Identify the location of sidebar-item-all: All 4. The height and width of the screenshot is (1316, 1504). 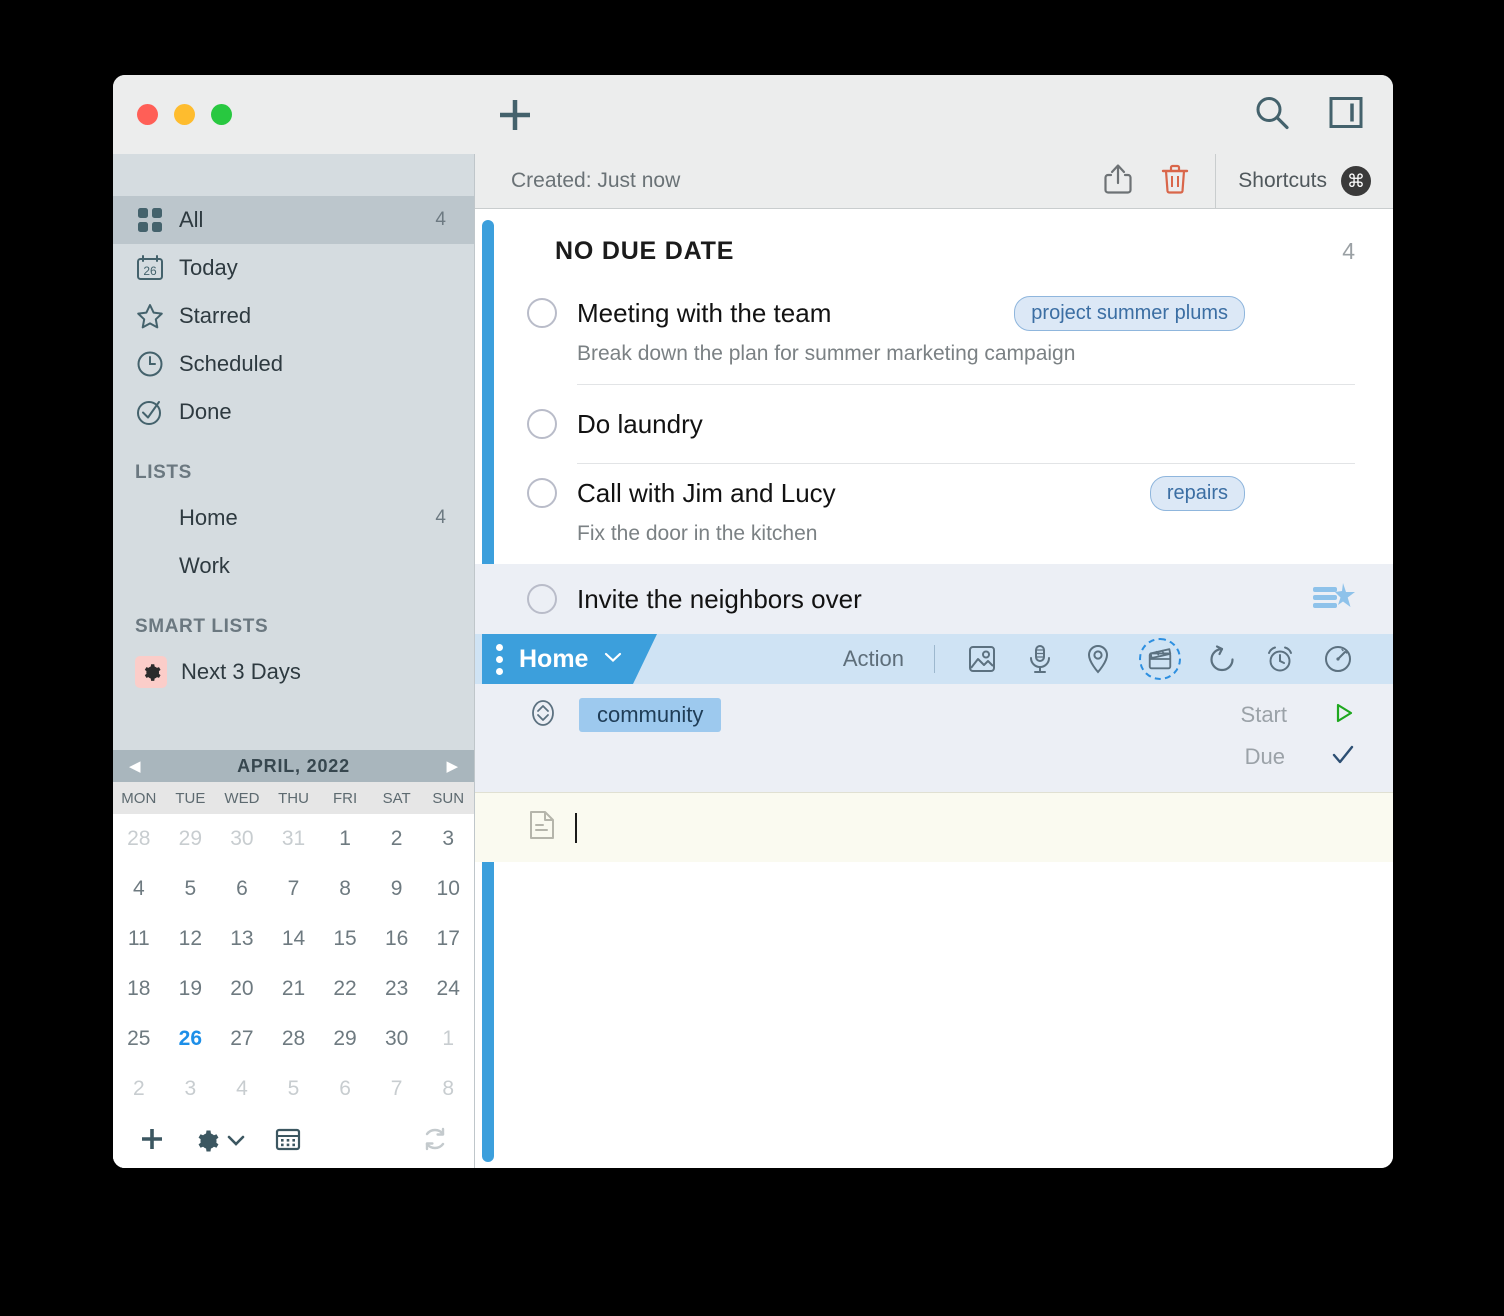
(293, 220).